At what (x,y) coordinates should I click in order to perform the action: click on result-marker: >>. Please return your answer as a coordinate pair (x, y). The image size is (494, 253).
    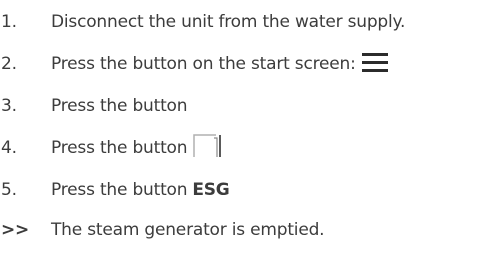
    Looking at the image, I should click on (15, 230).